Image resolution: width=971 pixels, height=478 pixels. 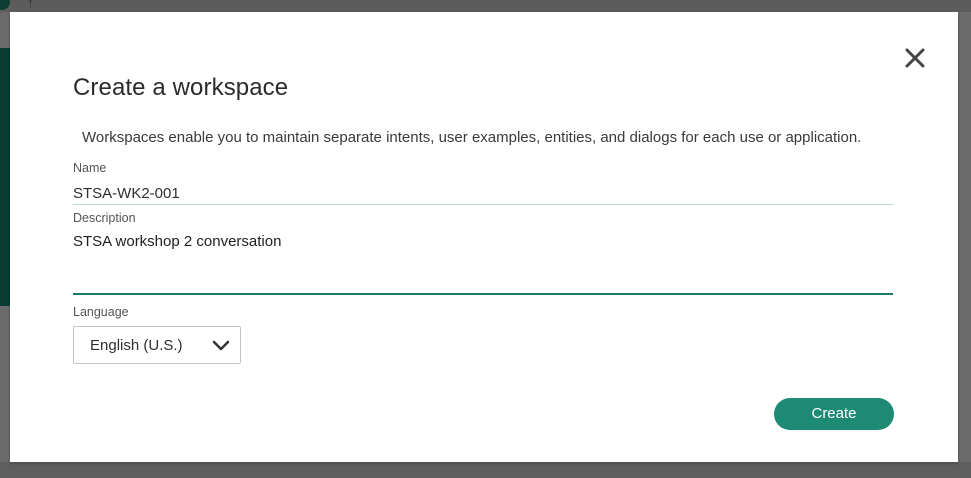 What do you see at coordinates (221, 346) in the screenshot?
I see `chevron-down-icon` at bounding box center [221, 346].